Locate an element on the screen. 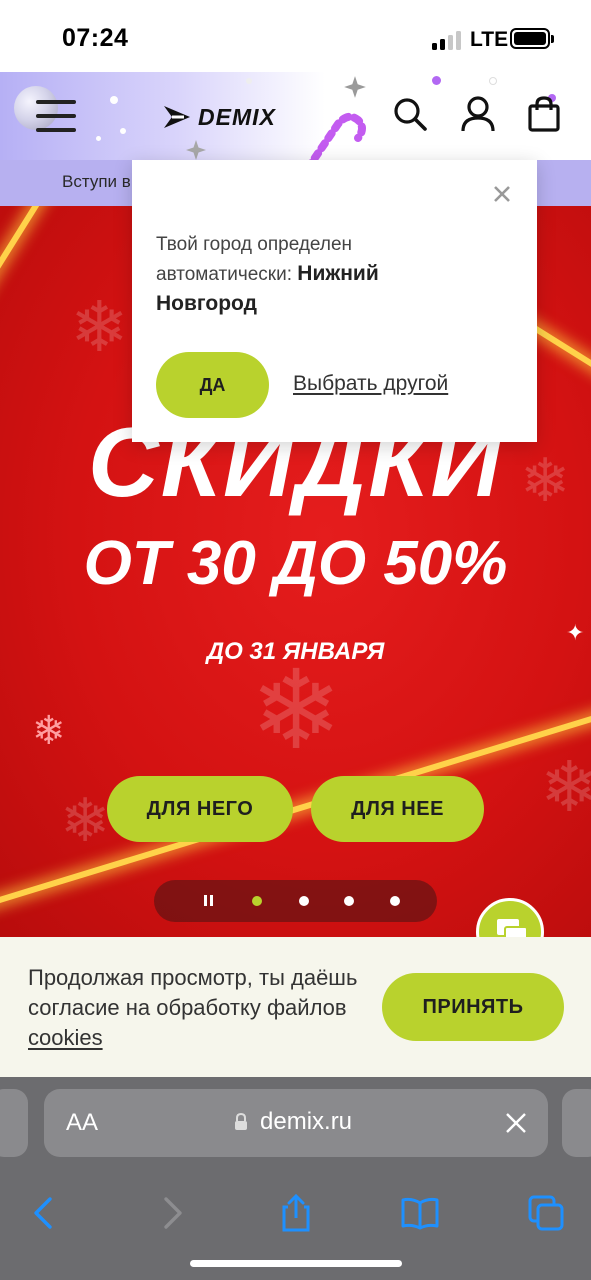 Image resolution: width=591 pixels, height=1280 pixels. search-icon is located at coordinates (410, 114).